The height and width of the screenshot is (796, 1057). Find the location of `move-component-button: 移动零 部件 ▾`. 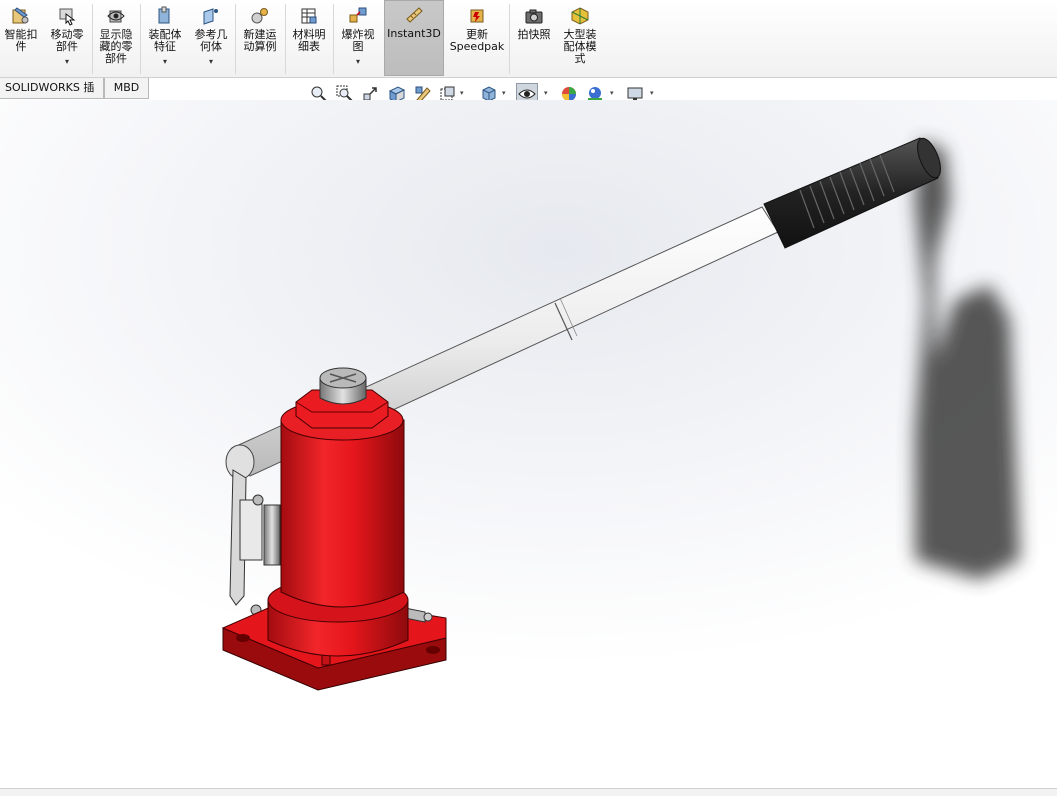

move-component-button: 移动零 部件 ▾ is located at coordinates (67, 38).